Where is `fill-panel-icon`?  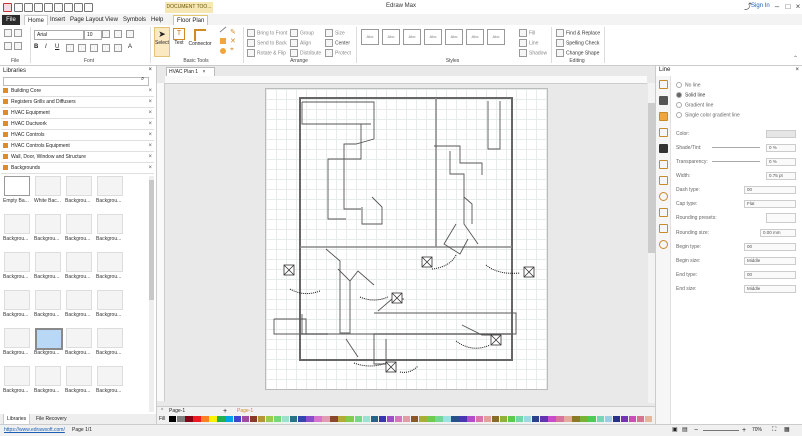 fill-panel-icon is located at coordinates (663, 84).